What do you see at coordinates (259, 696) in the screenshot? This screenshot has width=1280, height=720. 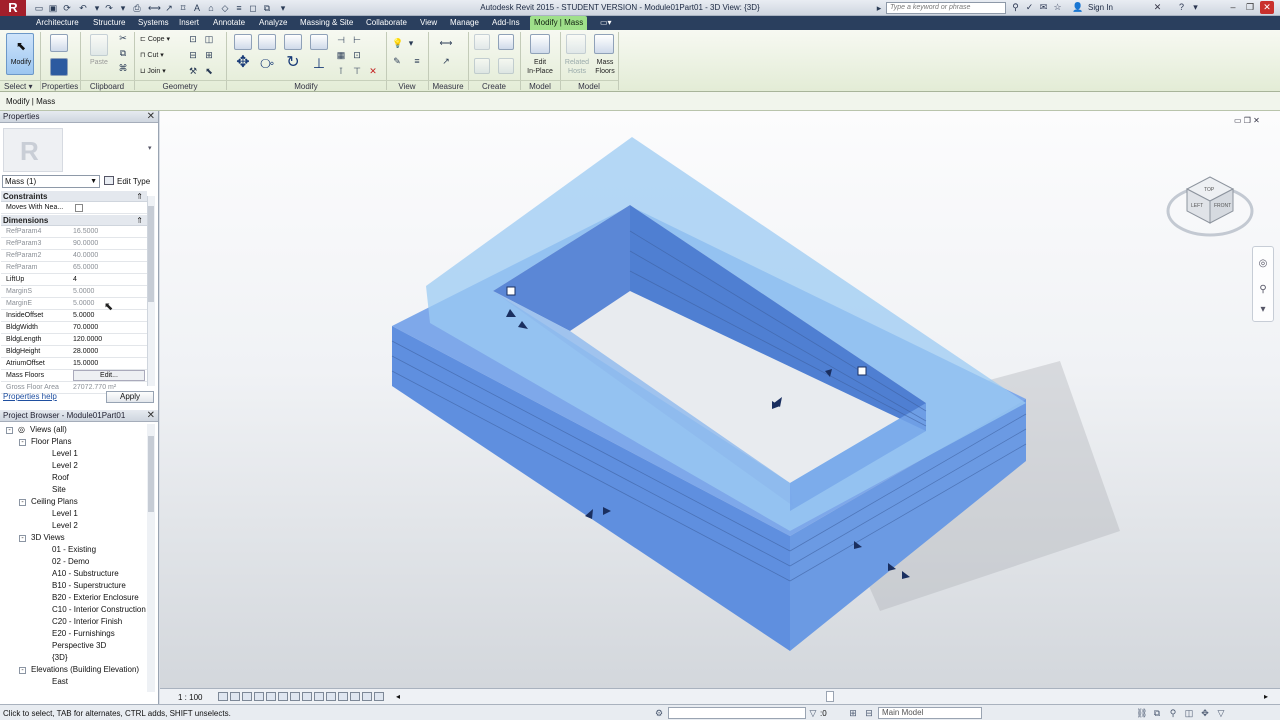 I see `shadows-icon` at bounding box center [259, 696].